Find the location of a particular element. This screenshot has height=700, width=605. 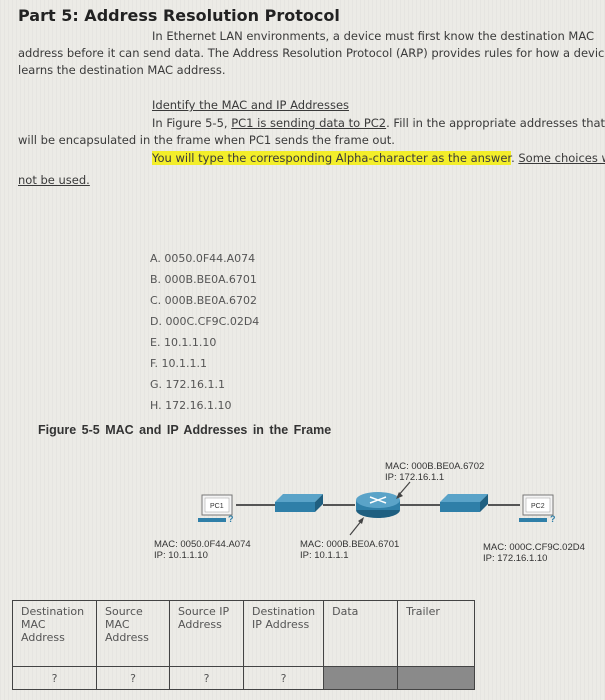

intro-line-3: learns the destination MAC address. is located at coordinates (122, 70).